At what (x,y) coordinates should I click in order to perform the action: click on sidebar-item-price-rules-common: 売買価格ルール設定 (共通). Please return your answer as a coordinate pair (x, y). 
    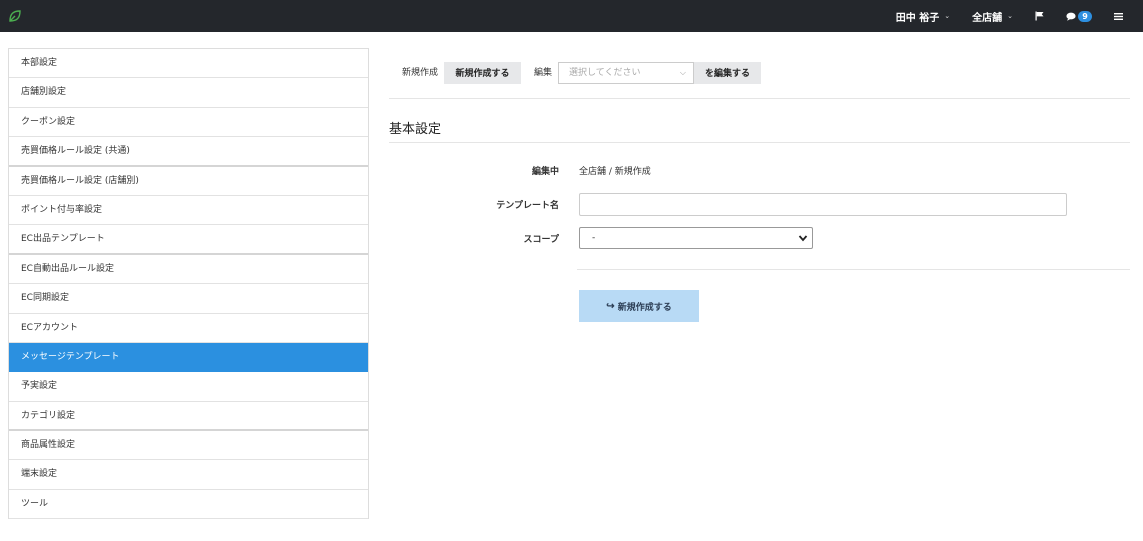
    Looking at the image, I should click on (188, 152).